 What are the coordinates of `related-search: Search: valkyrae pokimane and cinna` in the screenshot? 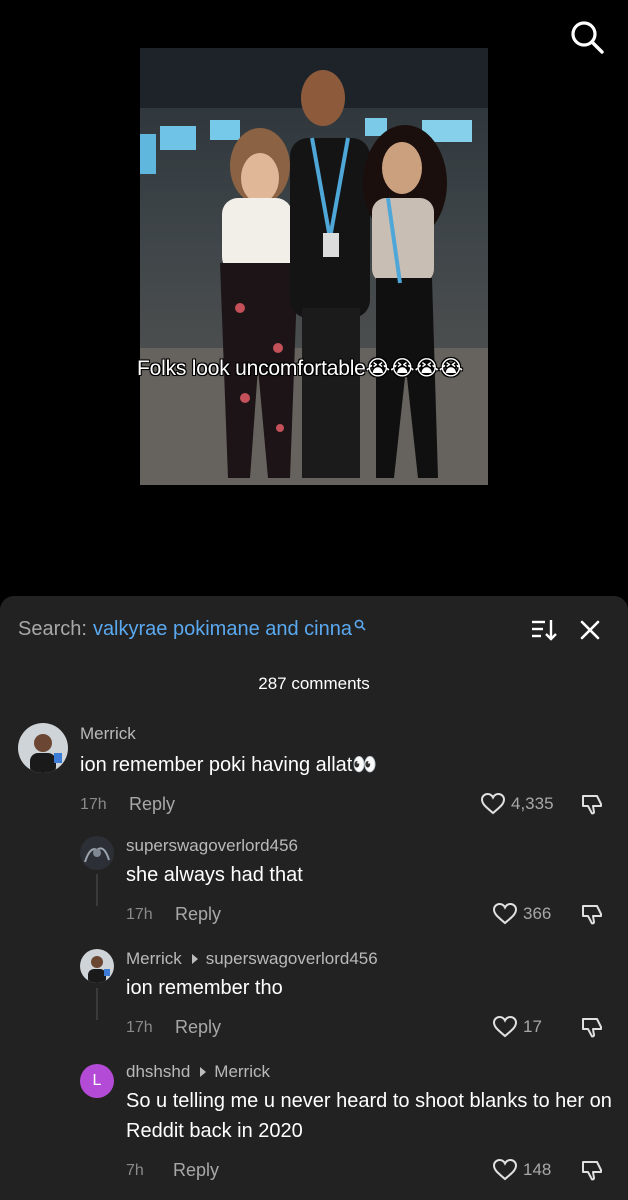 It's located at (314, 629).